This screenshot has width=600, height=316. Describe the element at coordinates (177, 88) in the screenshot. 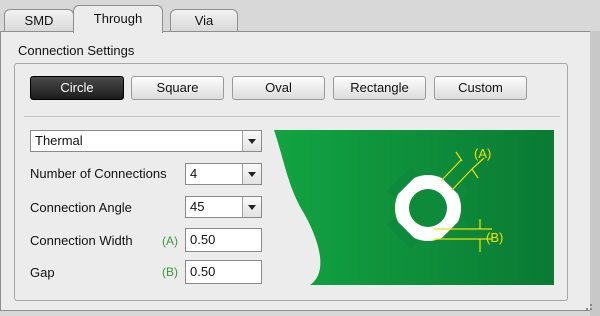

I see `shape-square-button: Square` at that location.